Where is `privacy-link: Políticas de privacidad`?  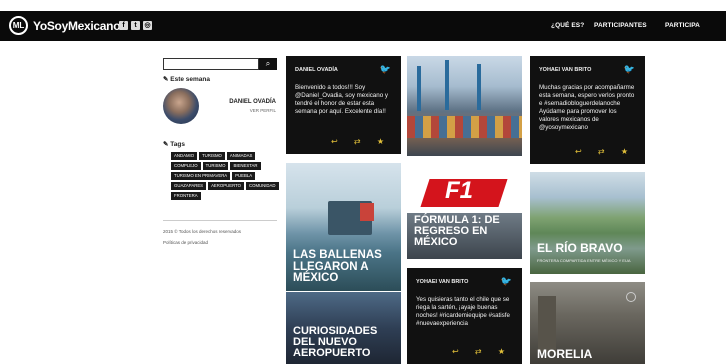
privacy-link: Políticas de privacidad is located at coordinates (185, 242).